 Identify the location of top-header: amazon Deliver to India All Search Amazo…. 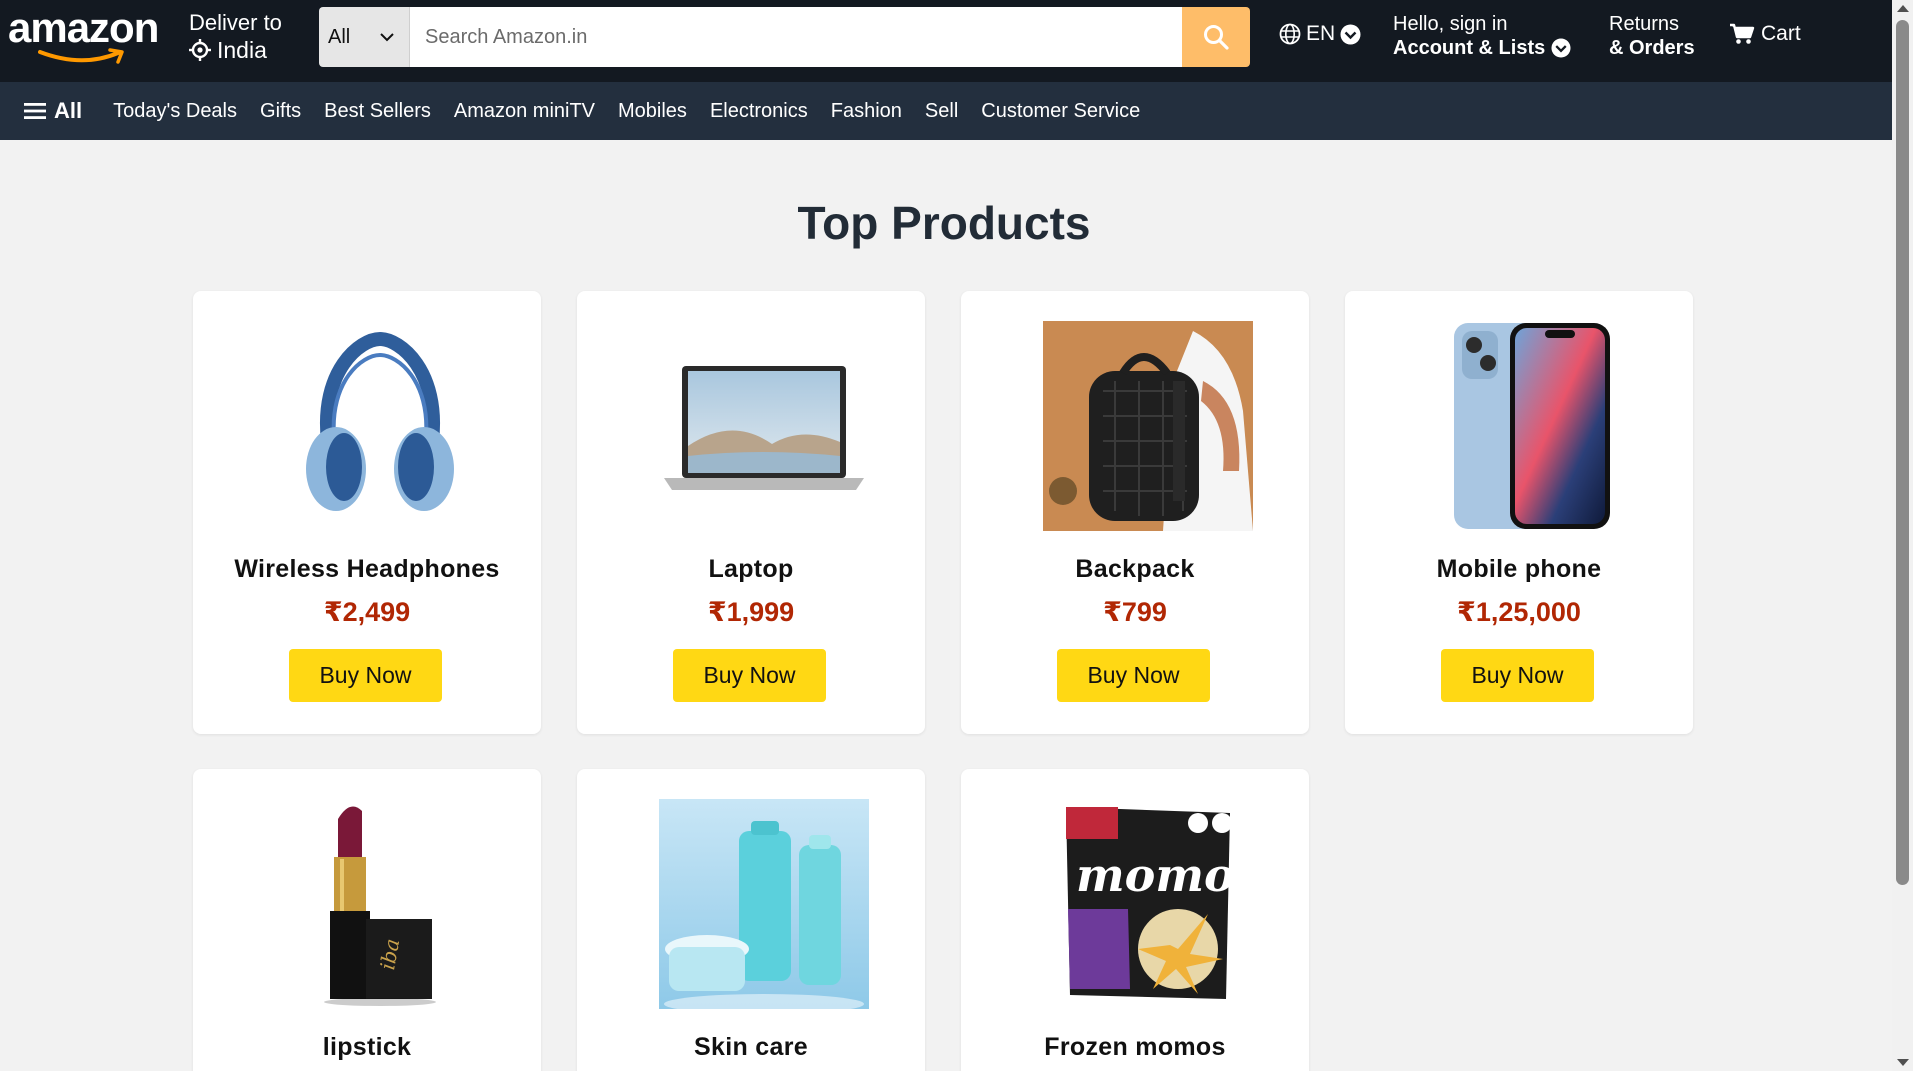
(946, 41).